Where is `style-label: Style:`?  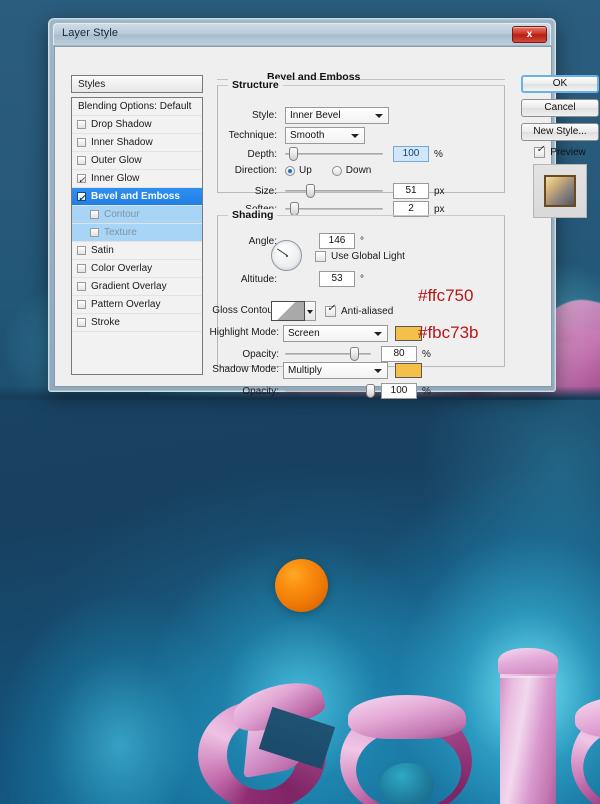
style-label: Style: is located at coordinates (264, 115).